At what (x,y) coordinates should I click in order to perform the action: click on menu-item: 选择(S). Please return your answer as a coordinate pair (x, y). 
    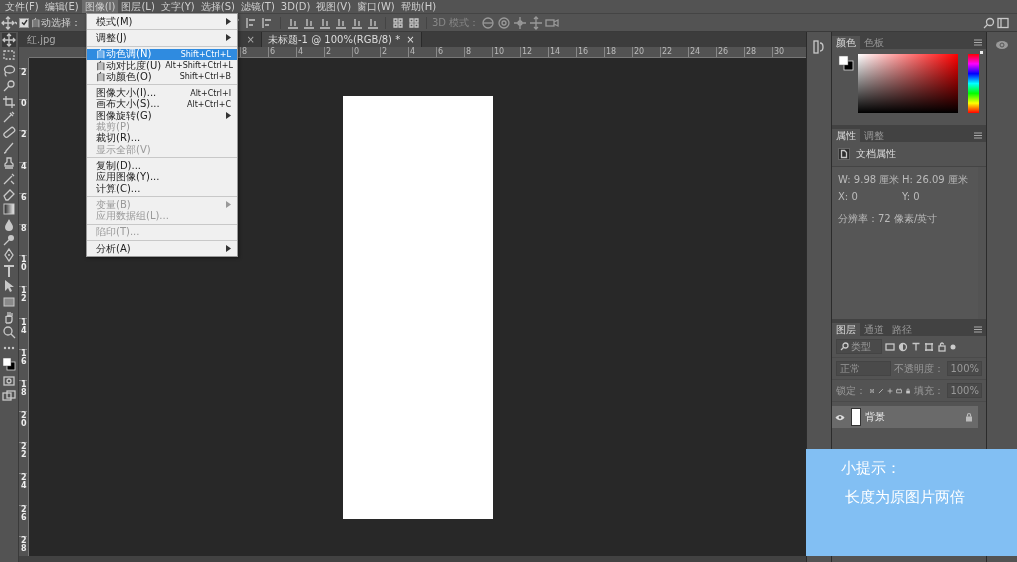
    Looking at the image, I should click on (217, 6).